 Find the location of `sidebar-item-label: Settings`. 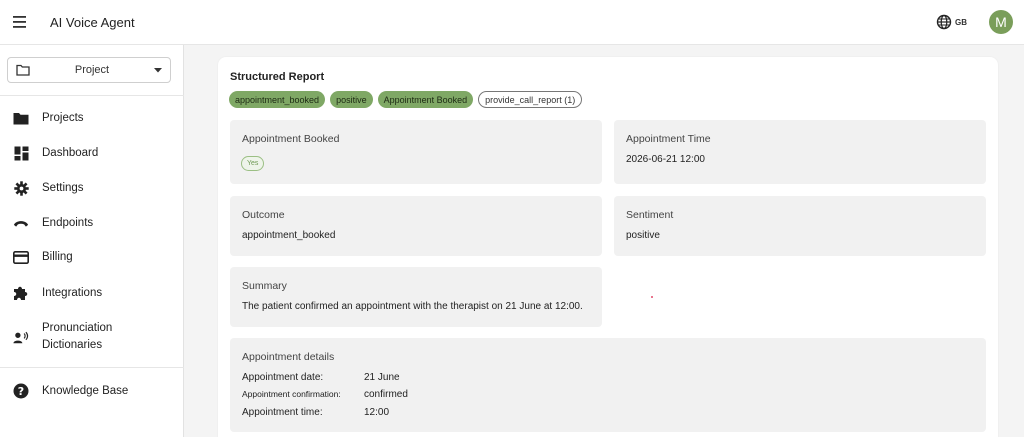

sidebar-item-label: Settings is located at coordinates (63, 187).